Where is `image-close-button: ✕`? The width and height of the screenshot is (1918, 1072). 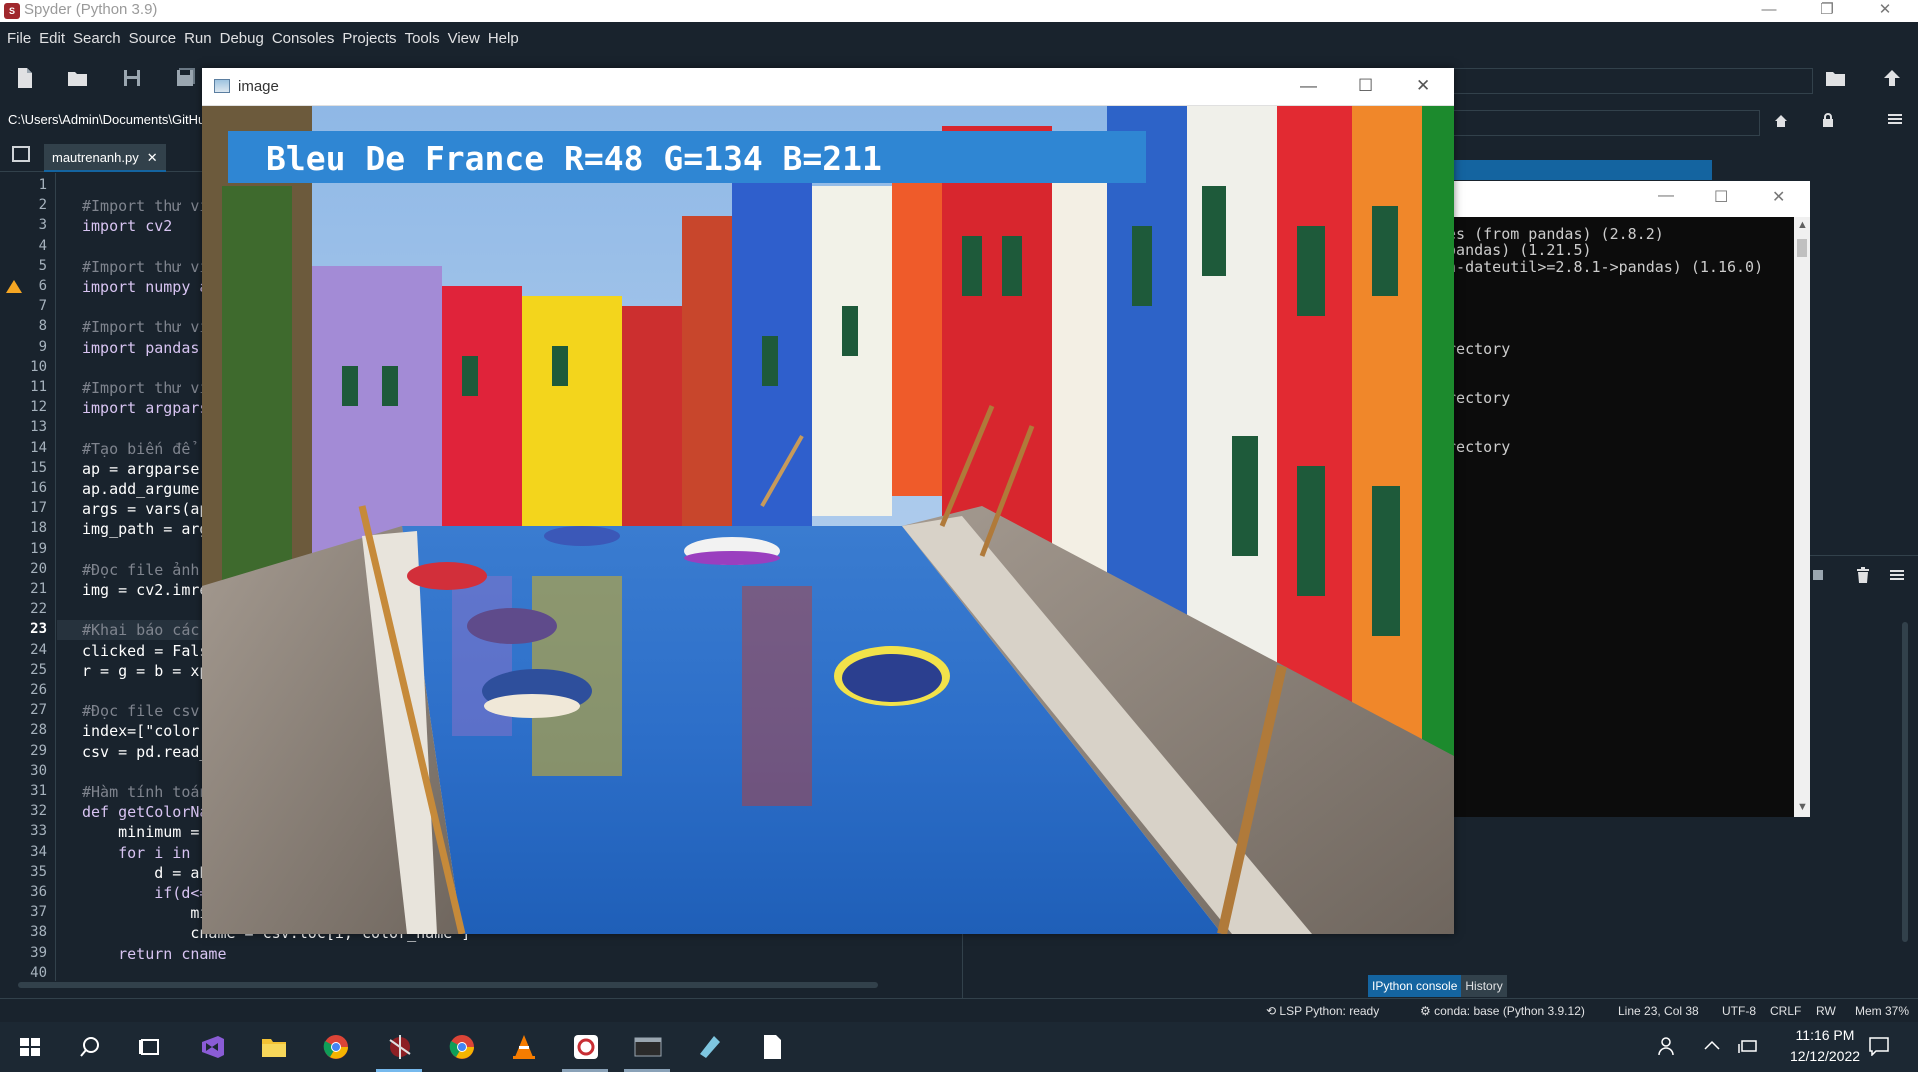 image-close-button: ✕ is located at coordinates (1423, 86).